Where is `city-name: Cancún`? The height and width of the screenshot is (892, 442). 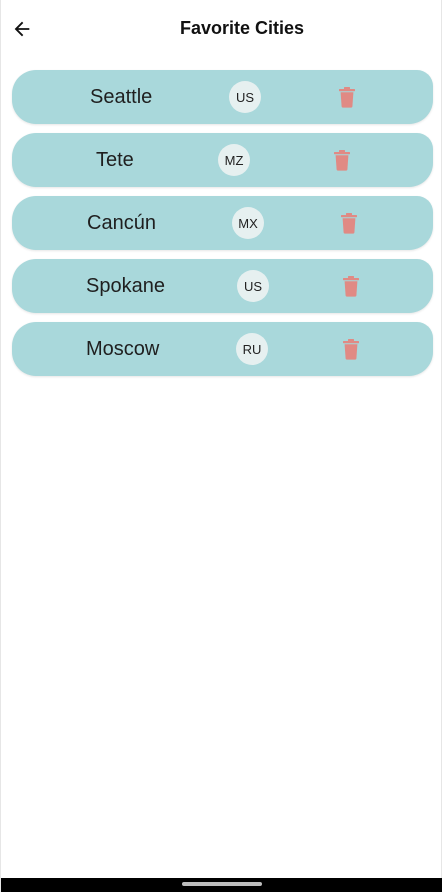 city-name: Cancún is located at coordinates (121, 222).